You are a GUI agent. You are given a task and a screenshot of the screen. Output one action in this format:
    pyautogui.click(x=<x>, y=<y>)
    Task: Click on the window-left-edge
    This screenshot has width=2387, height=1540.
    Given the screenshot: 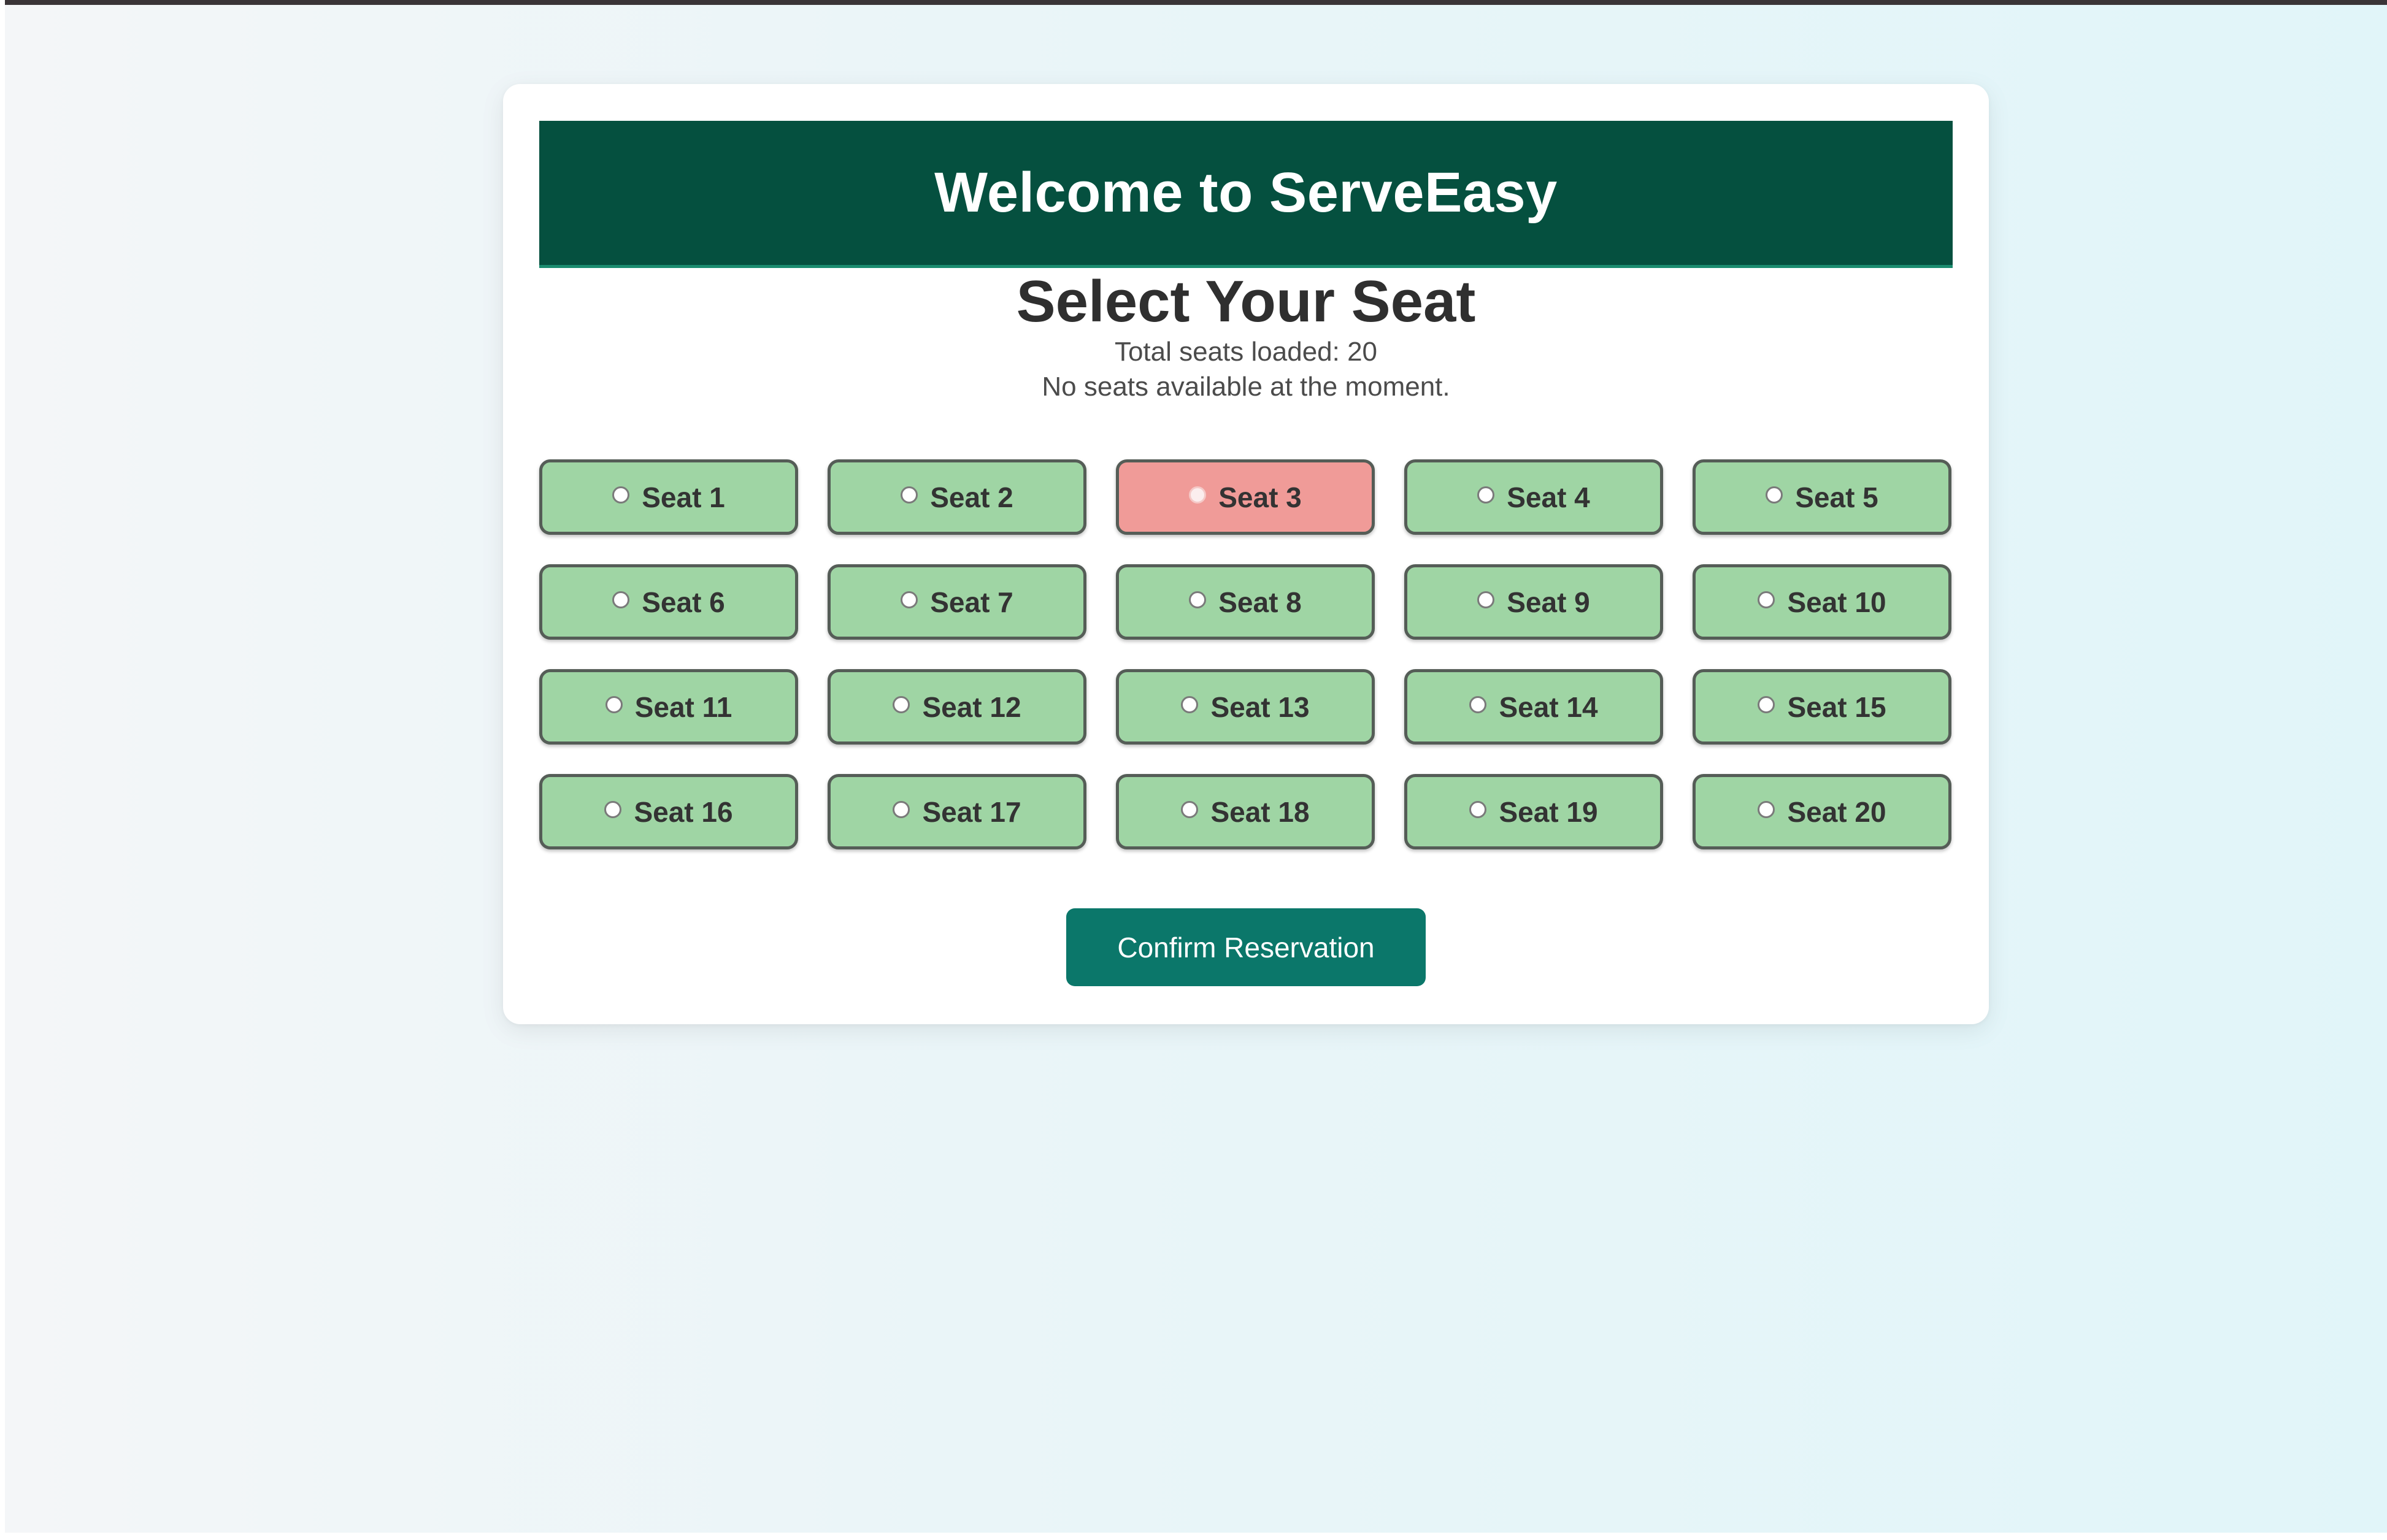 What is the action you would take?
    pyautogui.click(x=2, y=770)
    